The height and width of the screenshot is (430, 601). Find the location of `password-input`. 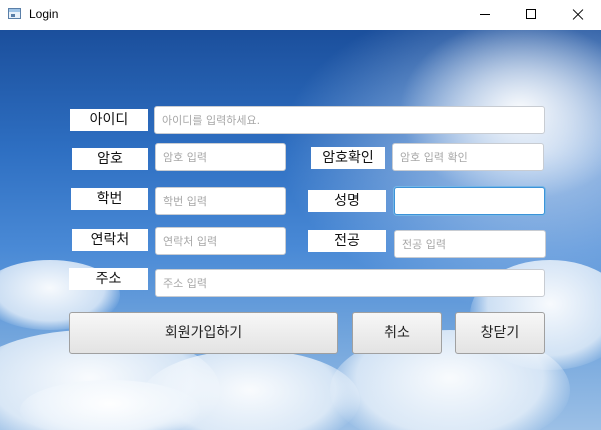

password-input is located at coordinates (220, 157).